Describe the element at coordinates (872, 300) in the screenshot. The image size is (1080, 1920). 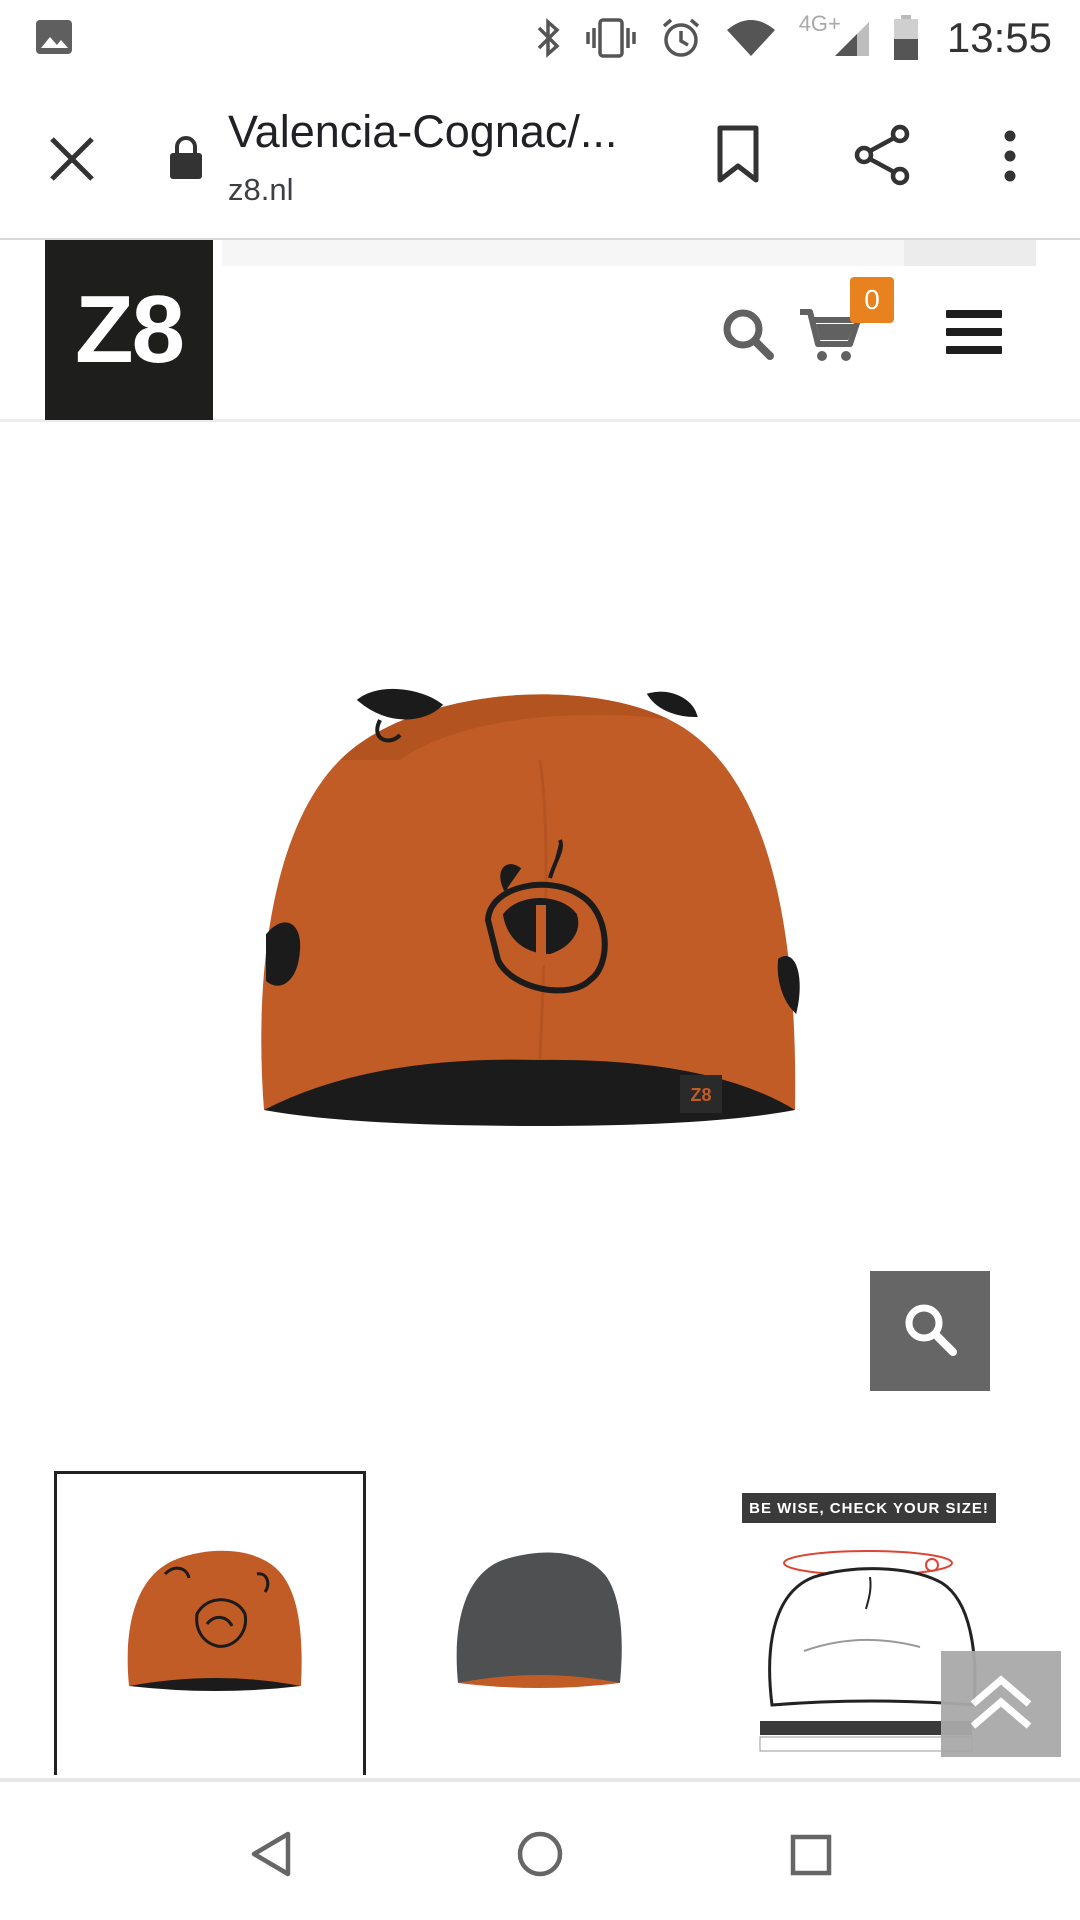
I see `cart-count-badge: 0` at that location.